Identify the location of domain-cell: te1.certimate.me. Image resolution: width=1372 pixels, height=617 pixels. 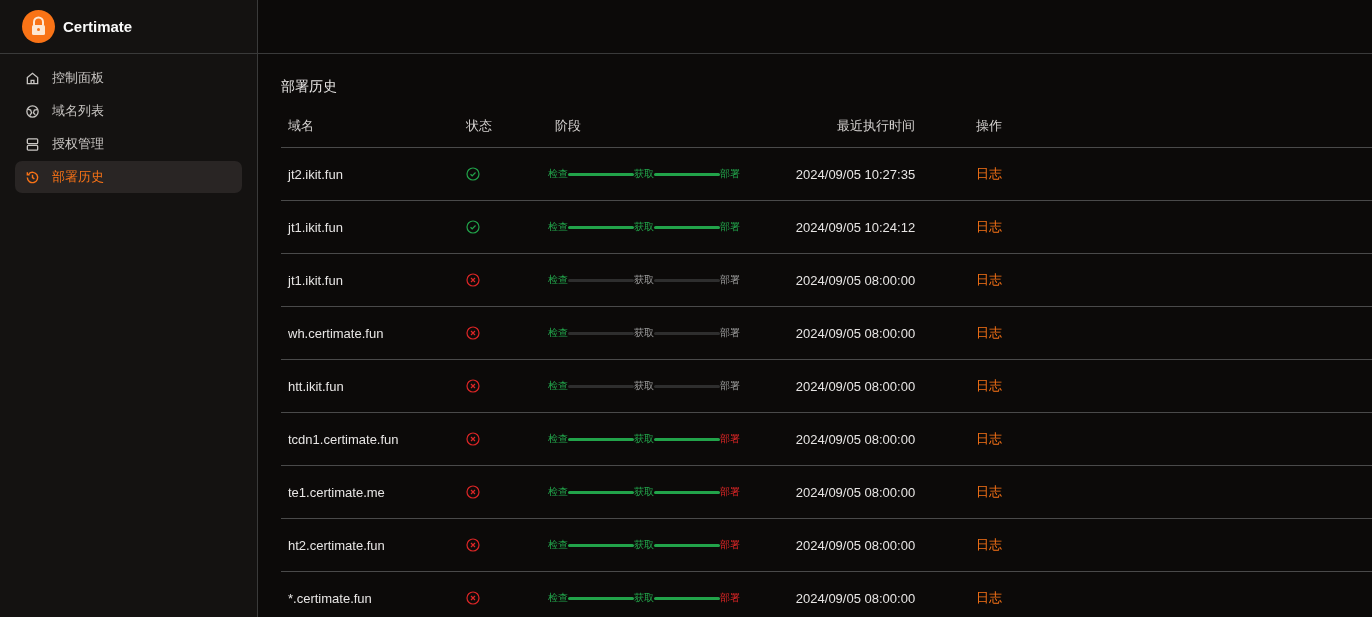
(370, 492).